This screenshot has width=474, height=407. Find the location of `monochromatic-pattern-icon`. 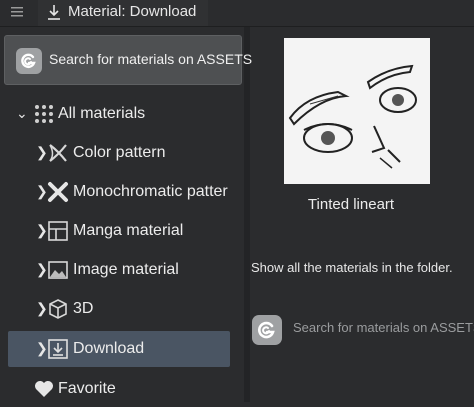

monochromatic-pattern-icon is located at coordinates (58, 192).